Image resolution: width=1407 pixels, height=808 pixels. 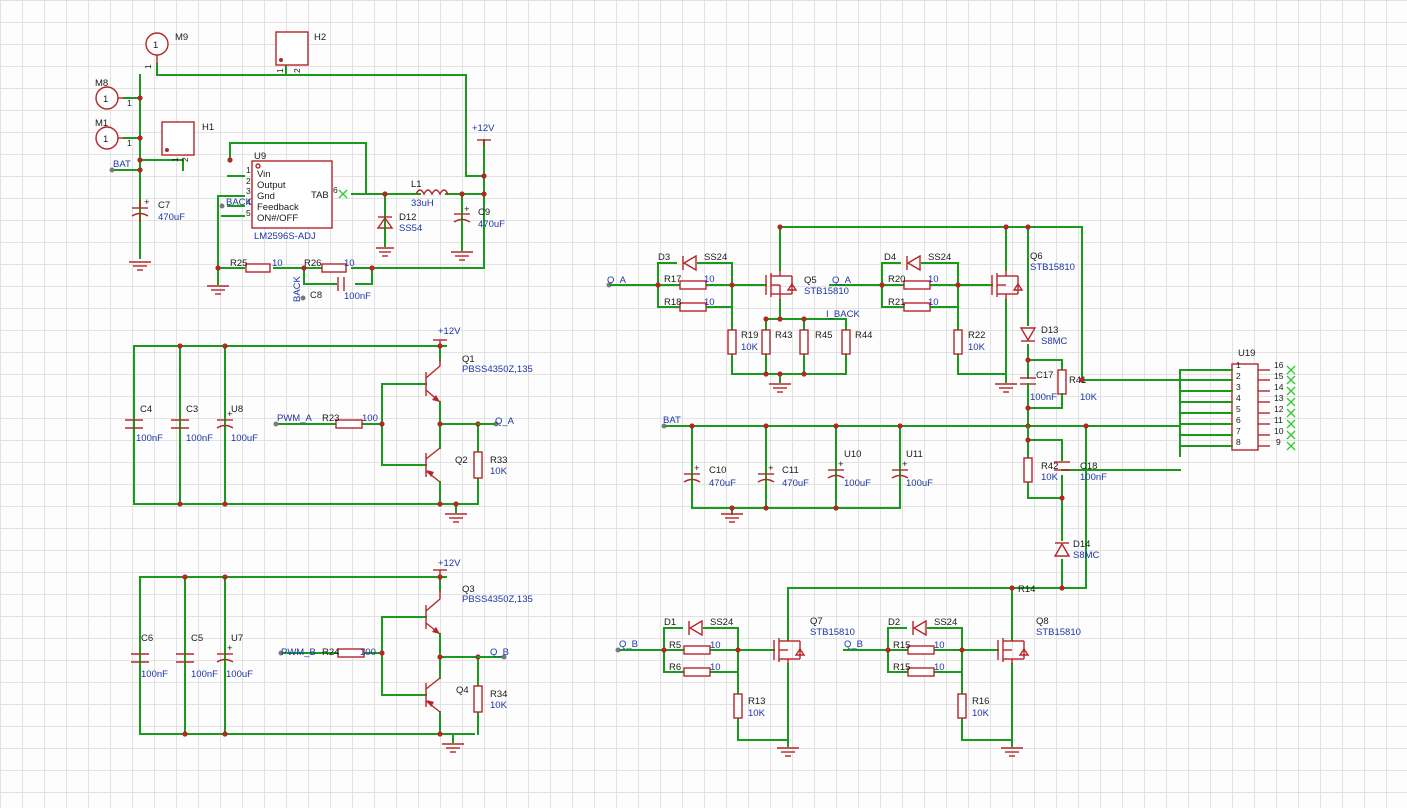 I want to click on mosfet-q8: Q8 STB15810, so click(x=1039, y=640).